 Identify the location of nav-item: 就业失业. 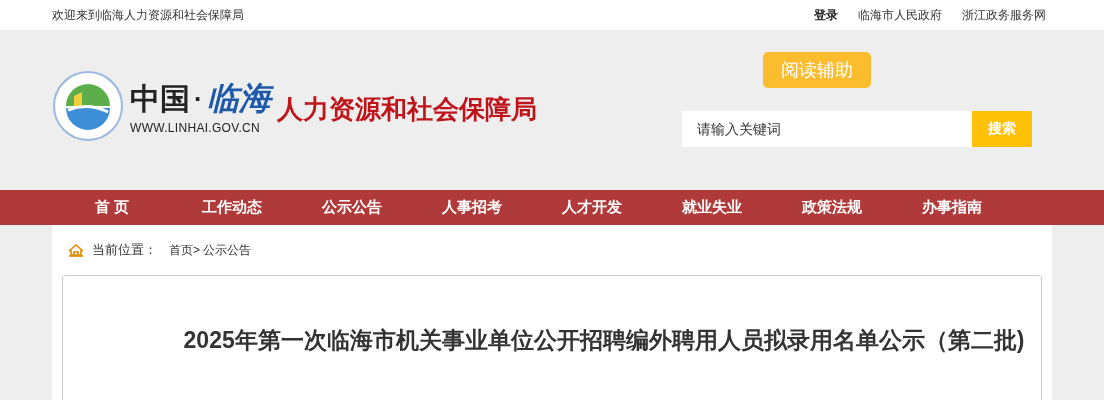
(712, 207).